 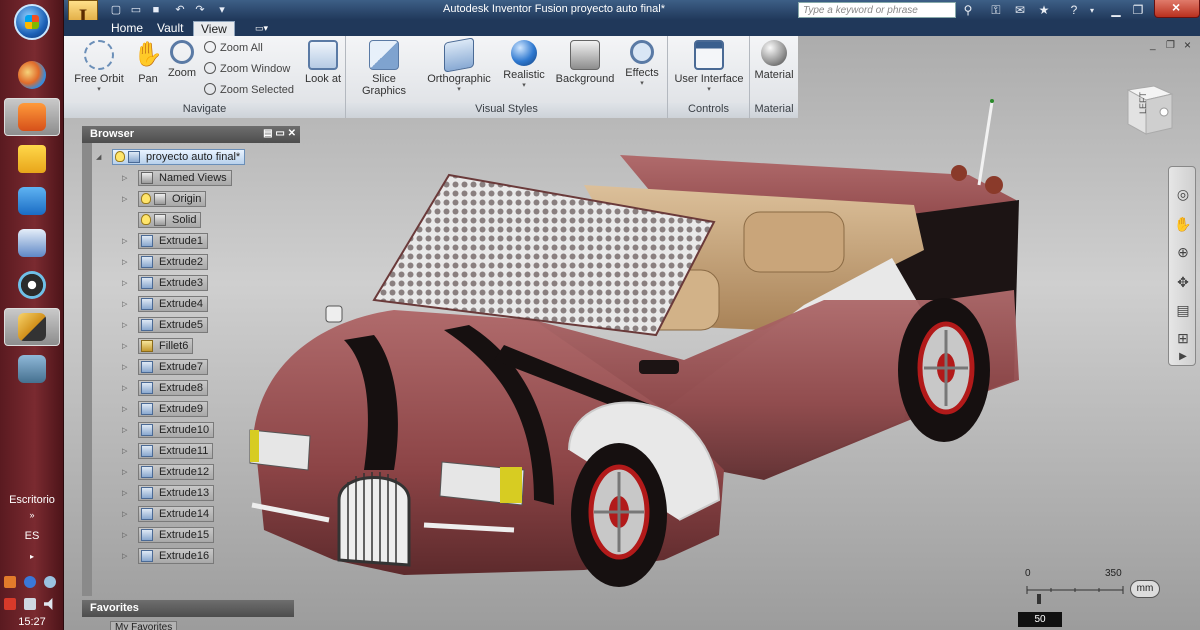 What do you see at coordinates (176, 471) in the screenshot?
I see `tree-node: Extrude12` at bounding box center [176, 471].